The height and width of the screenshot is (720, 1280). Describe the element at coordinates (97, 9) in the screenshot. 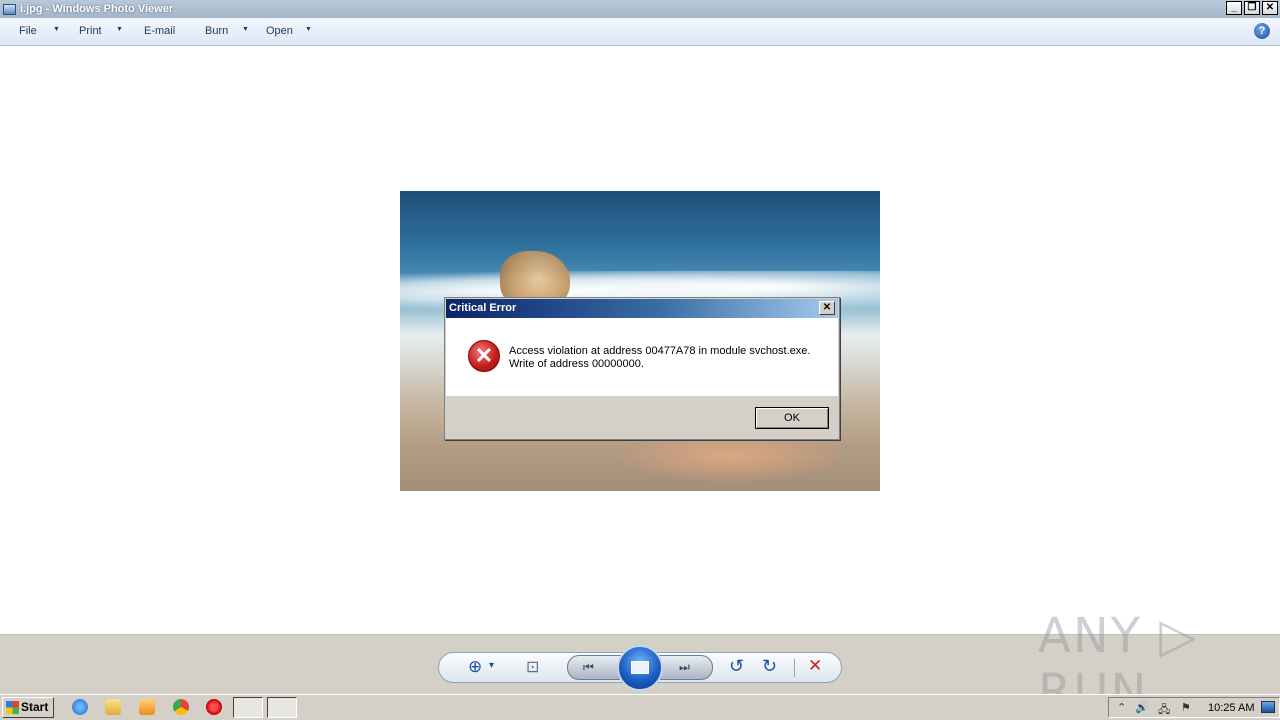

I see `window-title: i.jpg - Windows Photo Viewer` at that location.